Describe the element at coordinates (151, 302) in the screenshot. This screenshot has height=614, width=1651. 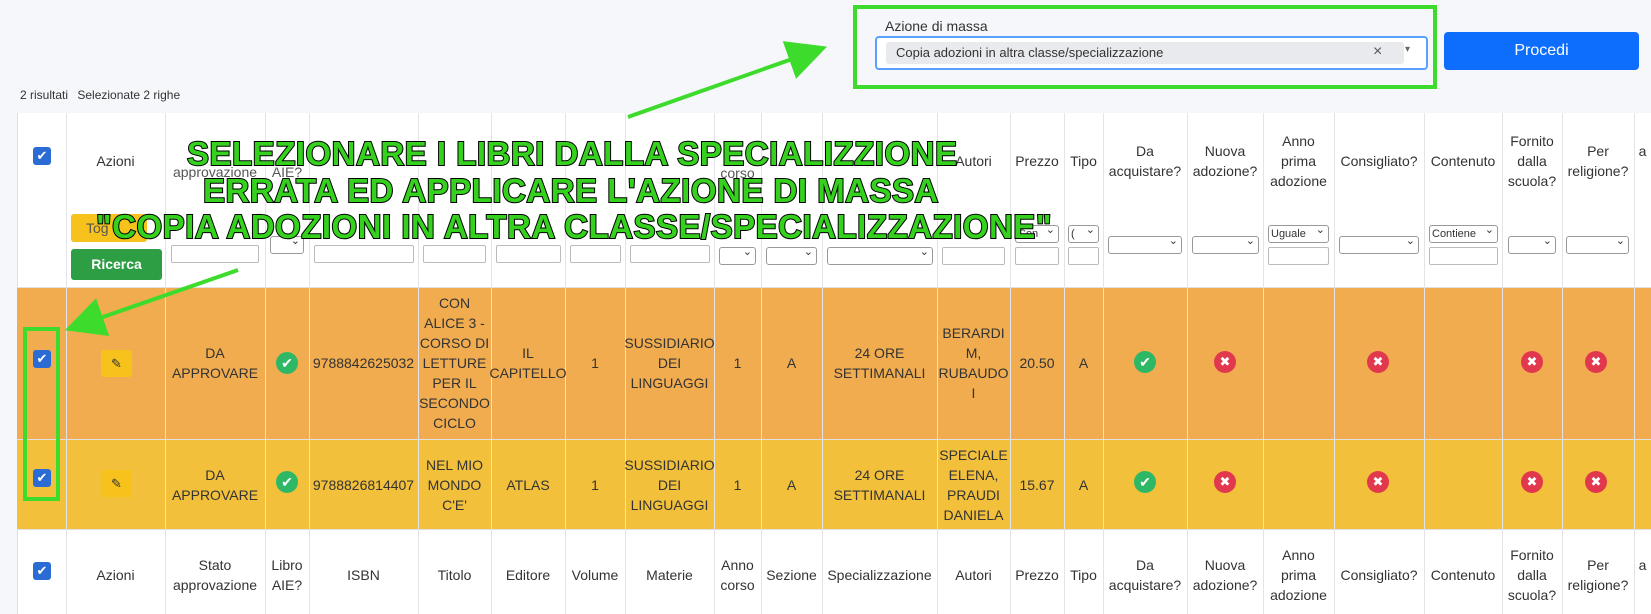
I see `arrow-to-checkboxes` at that location.